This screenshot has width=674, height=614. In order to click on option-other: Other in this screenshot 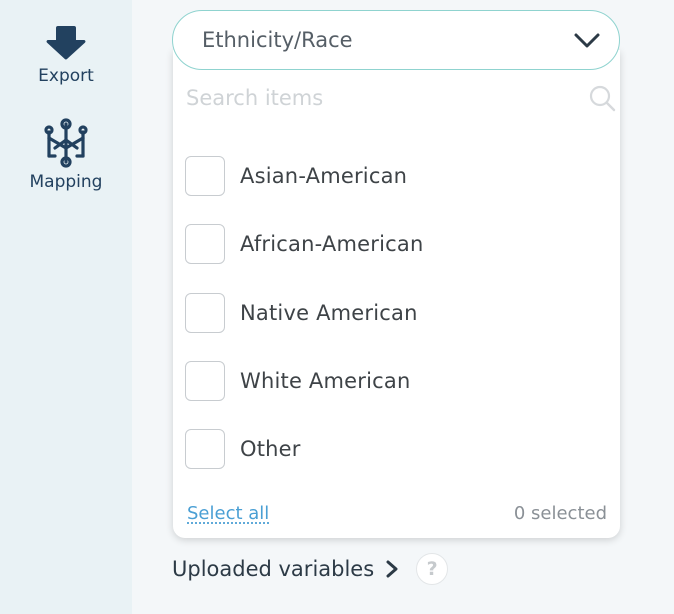, I will do `click(395, 449)`.